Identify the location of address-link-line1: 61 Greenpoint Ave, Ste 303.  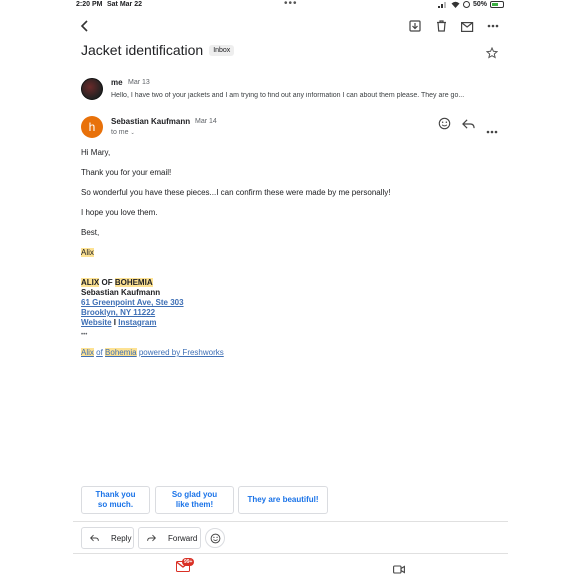
(132, 302).